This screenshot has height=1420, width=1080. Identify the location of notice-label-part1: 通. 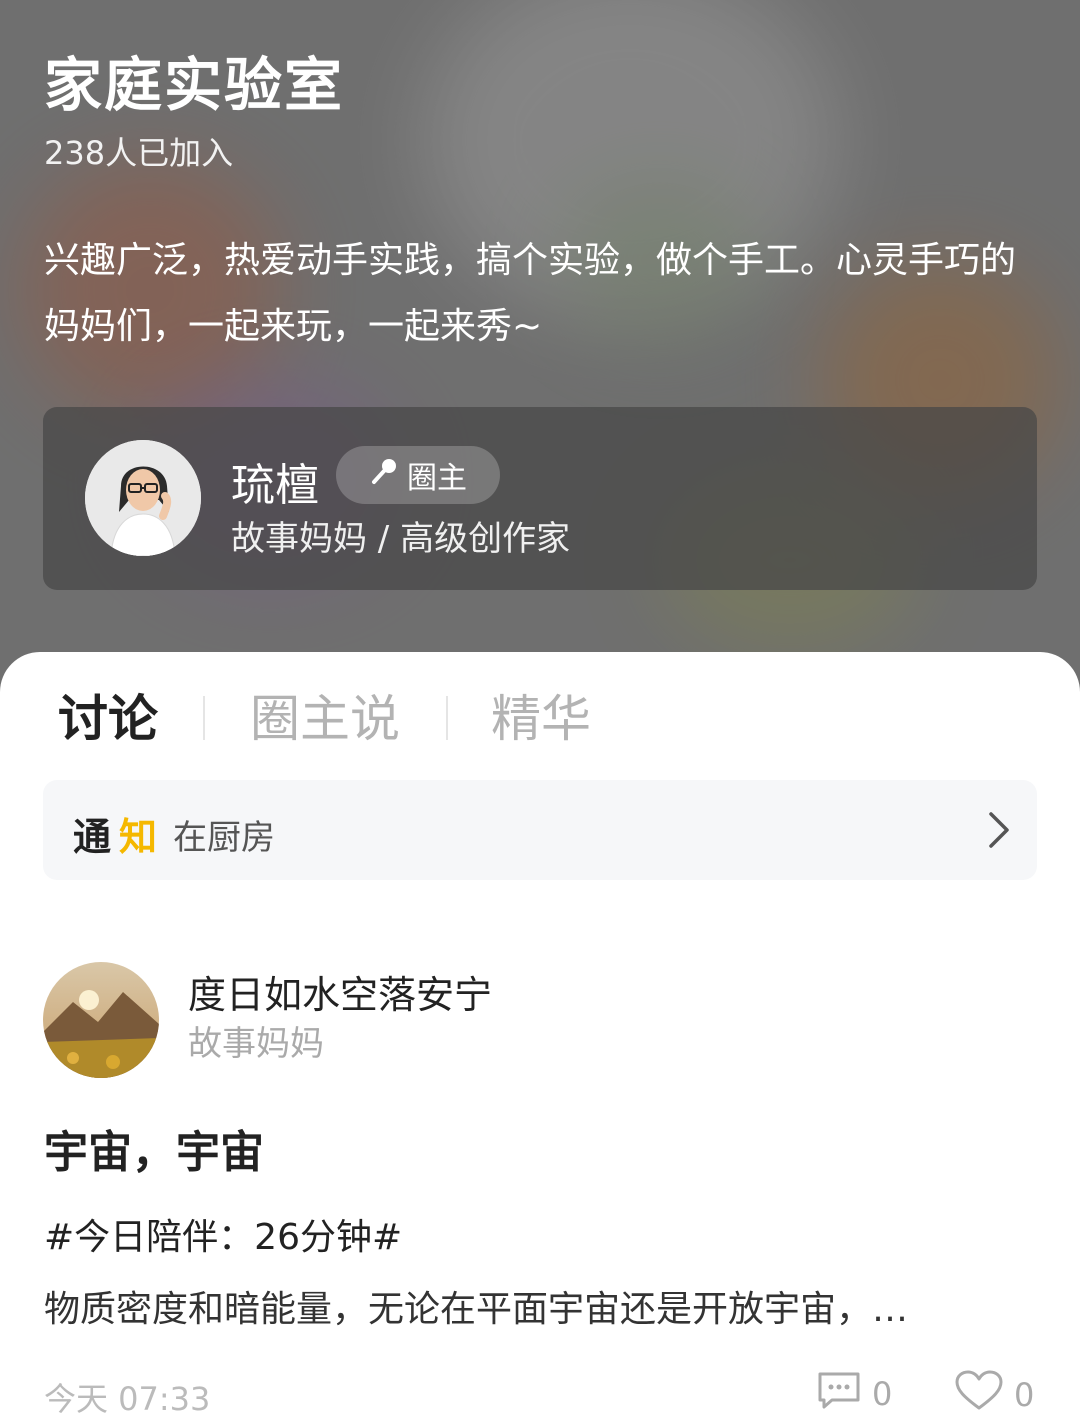
(92, 837).